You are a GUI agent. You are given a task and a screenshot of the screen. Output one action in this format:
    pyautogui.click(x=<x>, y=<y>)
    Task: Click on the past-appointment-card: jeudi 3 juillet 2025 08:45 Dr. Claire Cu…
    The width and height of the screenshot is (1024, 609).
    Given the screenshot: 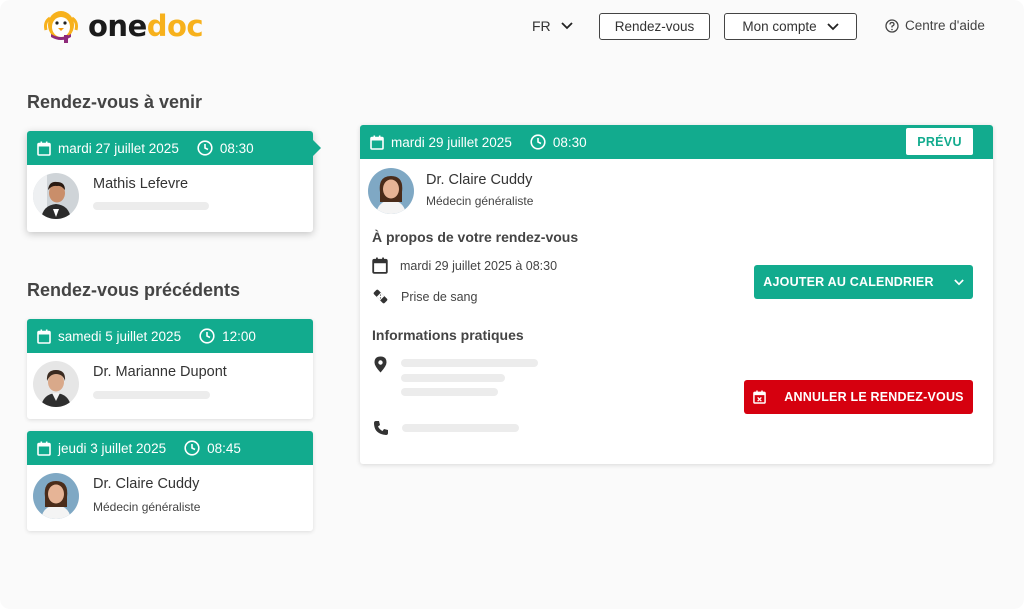 What is the action you would take?
    pyautogui.click(x=170, y=481)
    